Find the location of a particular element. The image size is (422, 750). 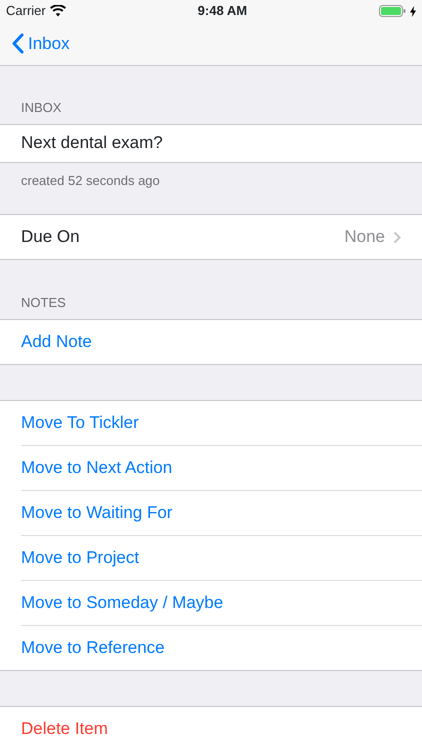

chevron-icon is located at coordinates (397, 237).